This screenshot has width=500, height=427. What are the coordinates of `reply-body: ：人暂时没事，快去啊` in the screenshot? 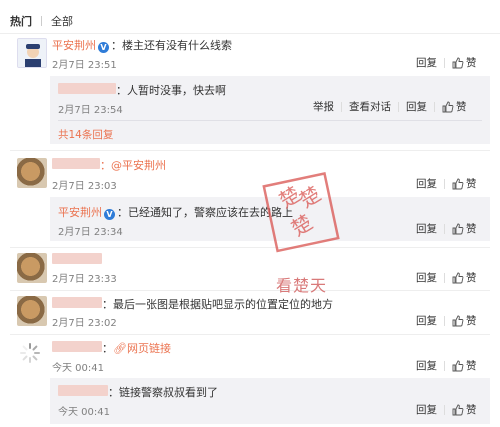 It's located at (142, 90).